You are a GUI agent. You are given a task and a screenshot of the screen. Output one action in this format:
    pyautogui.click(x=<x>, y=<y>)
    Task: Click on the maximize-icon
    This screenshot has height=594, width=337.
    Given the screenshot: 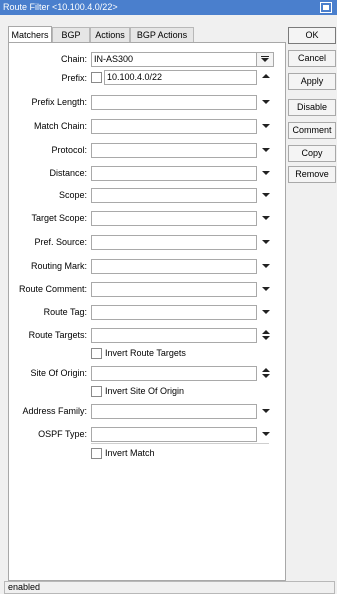 What is the action you would take?
    pyautogui.click(x=326, y=7)
    